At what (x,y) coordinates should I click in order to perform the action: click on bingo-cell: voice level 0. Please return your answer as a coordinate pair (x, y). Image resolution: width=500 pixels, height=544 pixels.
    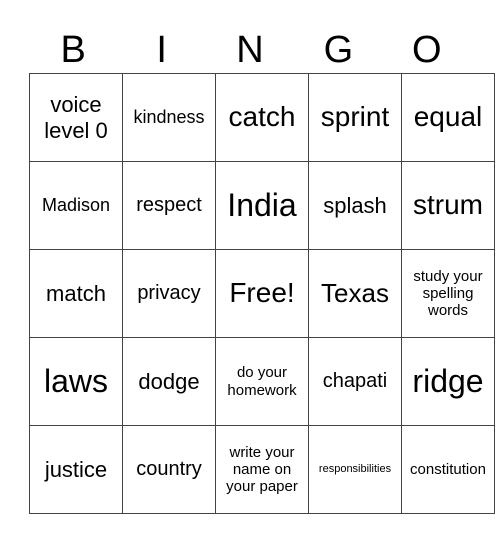
    Looking at the image, I should click on (76, 117).